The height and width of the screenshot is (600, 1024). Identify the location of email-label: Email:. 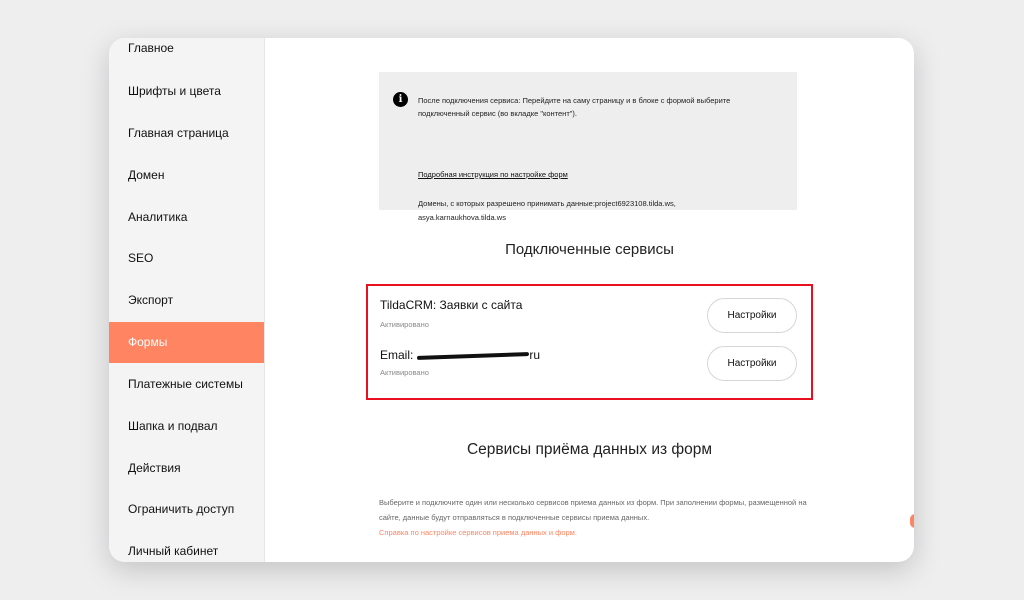
(397, 355).